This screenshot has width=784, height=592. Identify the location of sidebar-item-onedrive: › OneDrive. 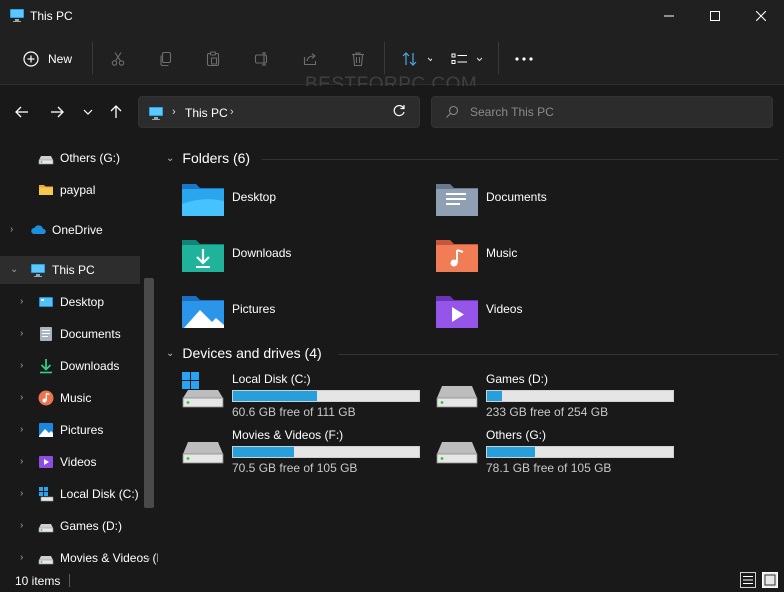
(70, 230).